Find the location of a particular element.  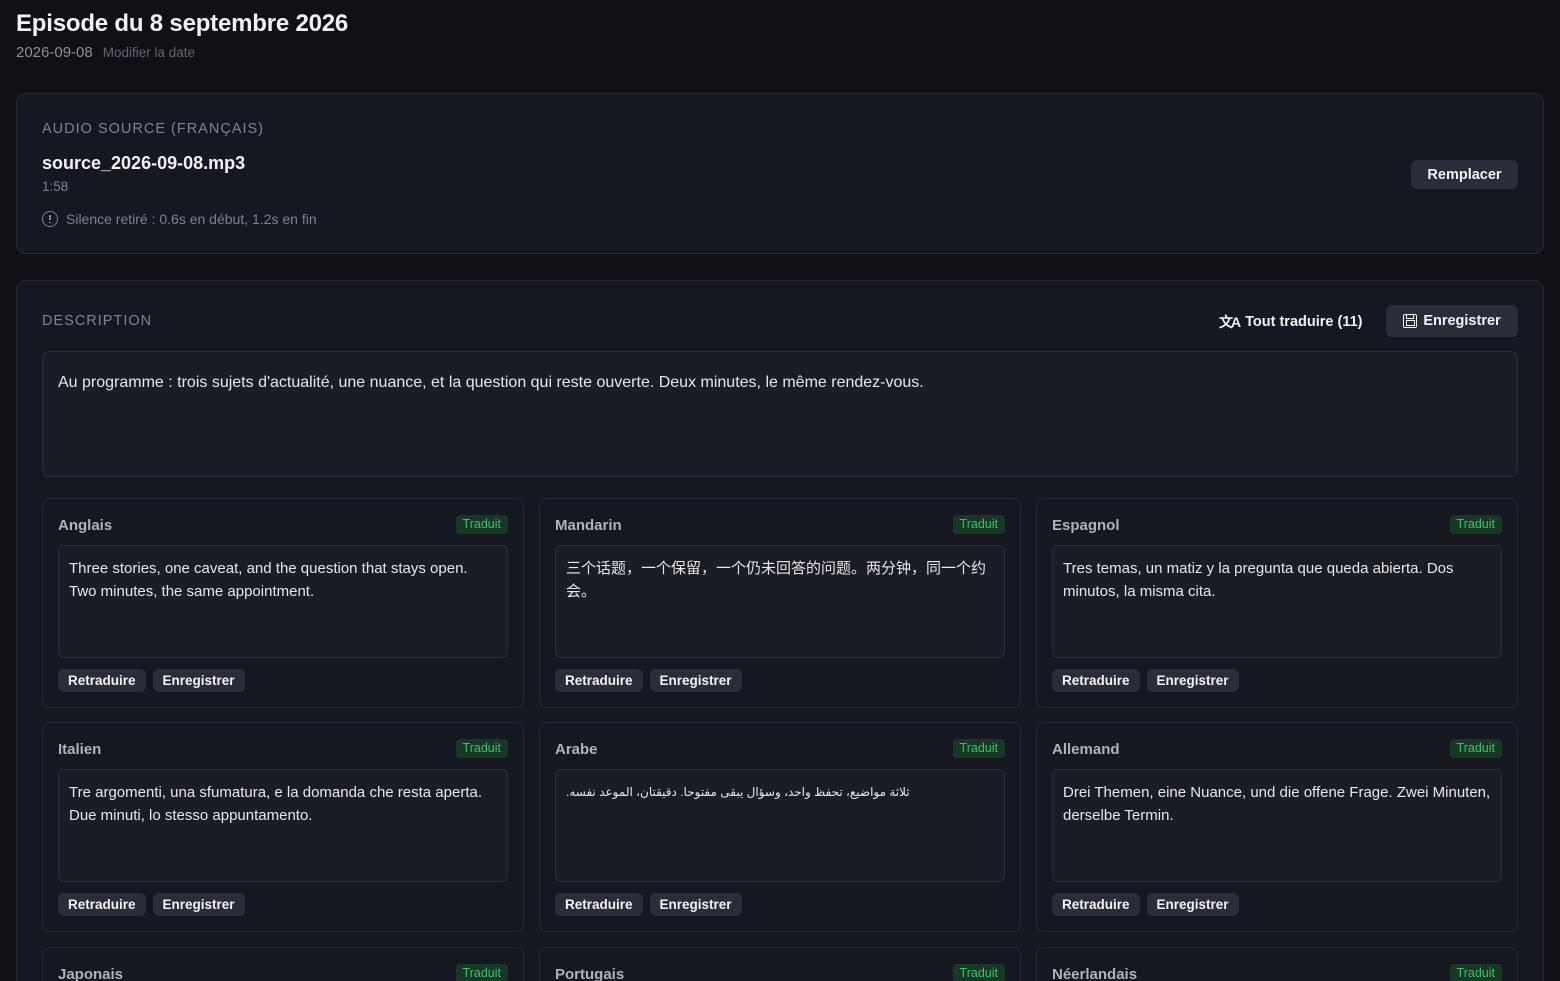

page-title: Episode du 8 septembre 2026 is located at coordinates (182, 23).